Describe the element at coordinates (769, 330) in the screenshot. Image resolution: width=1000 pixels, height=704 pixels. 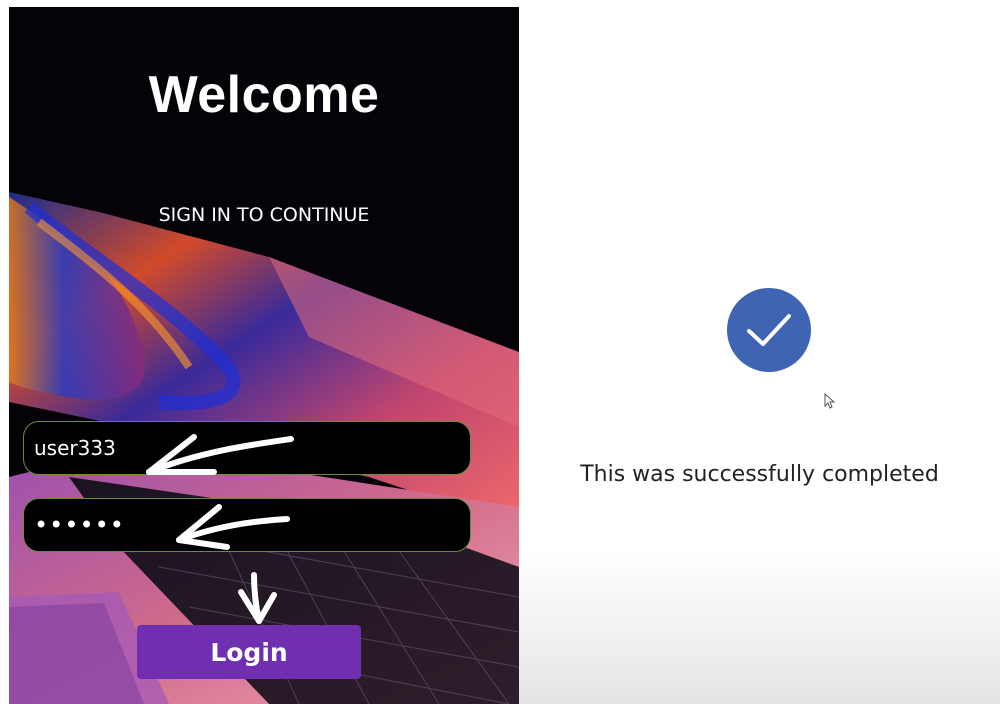
I see `checkmark-icon` at that location.